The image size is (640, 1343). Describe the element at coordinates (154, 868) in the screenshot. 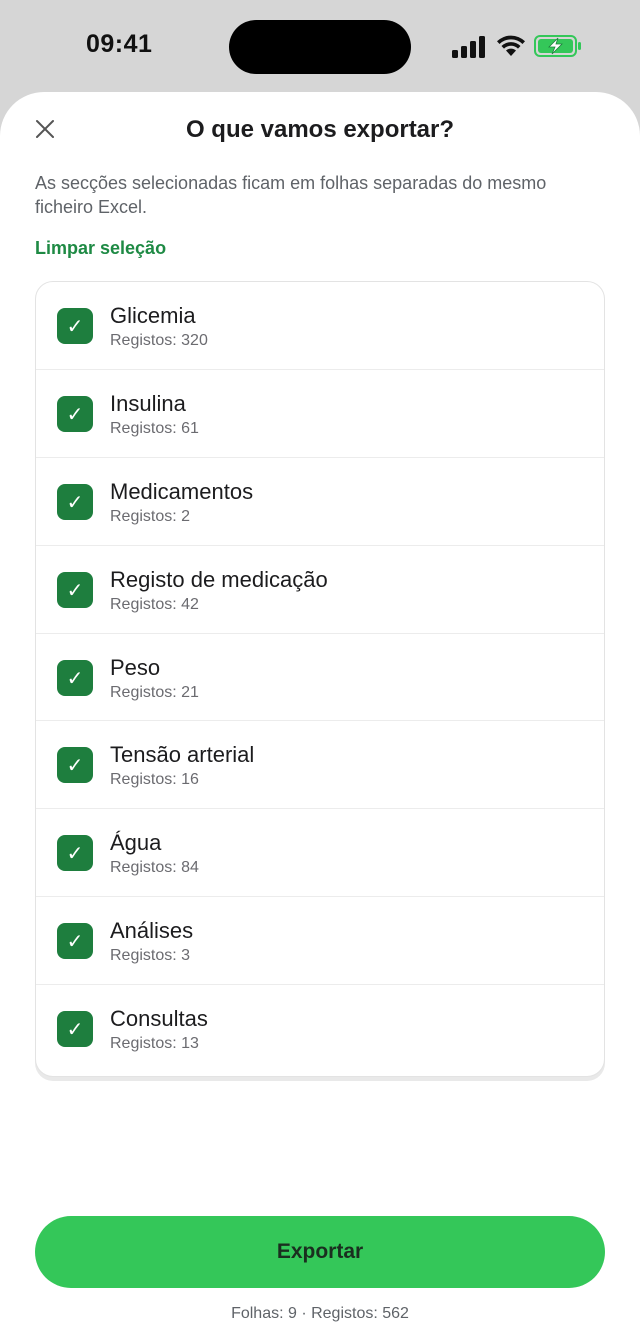

I see `section-count: Registos: 84` at that location.